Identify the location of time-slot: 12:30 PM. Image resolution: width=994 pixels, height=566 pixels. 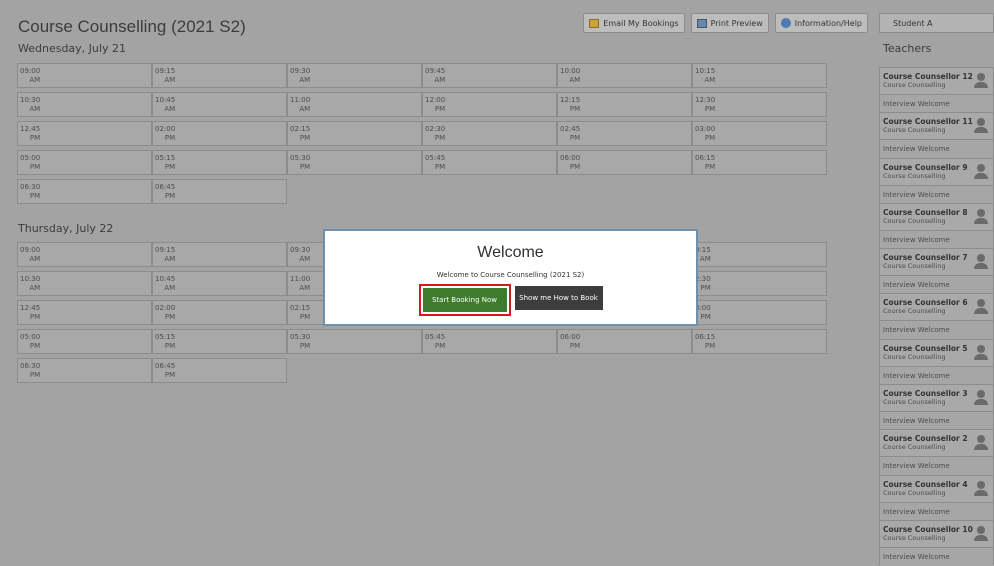
(759, 104).